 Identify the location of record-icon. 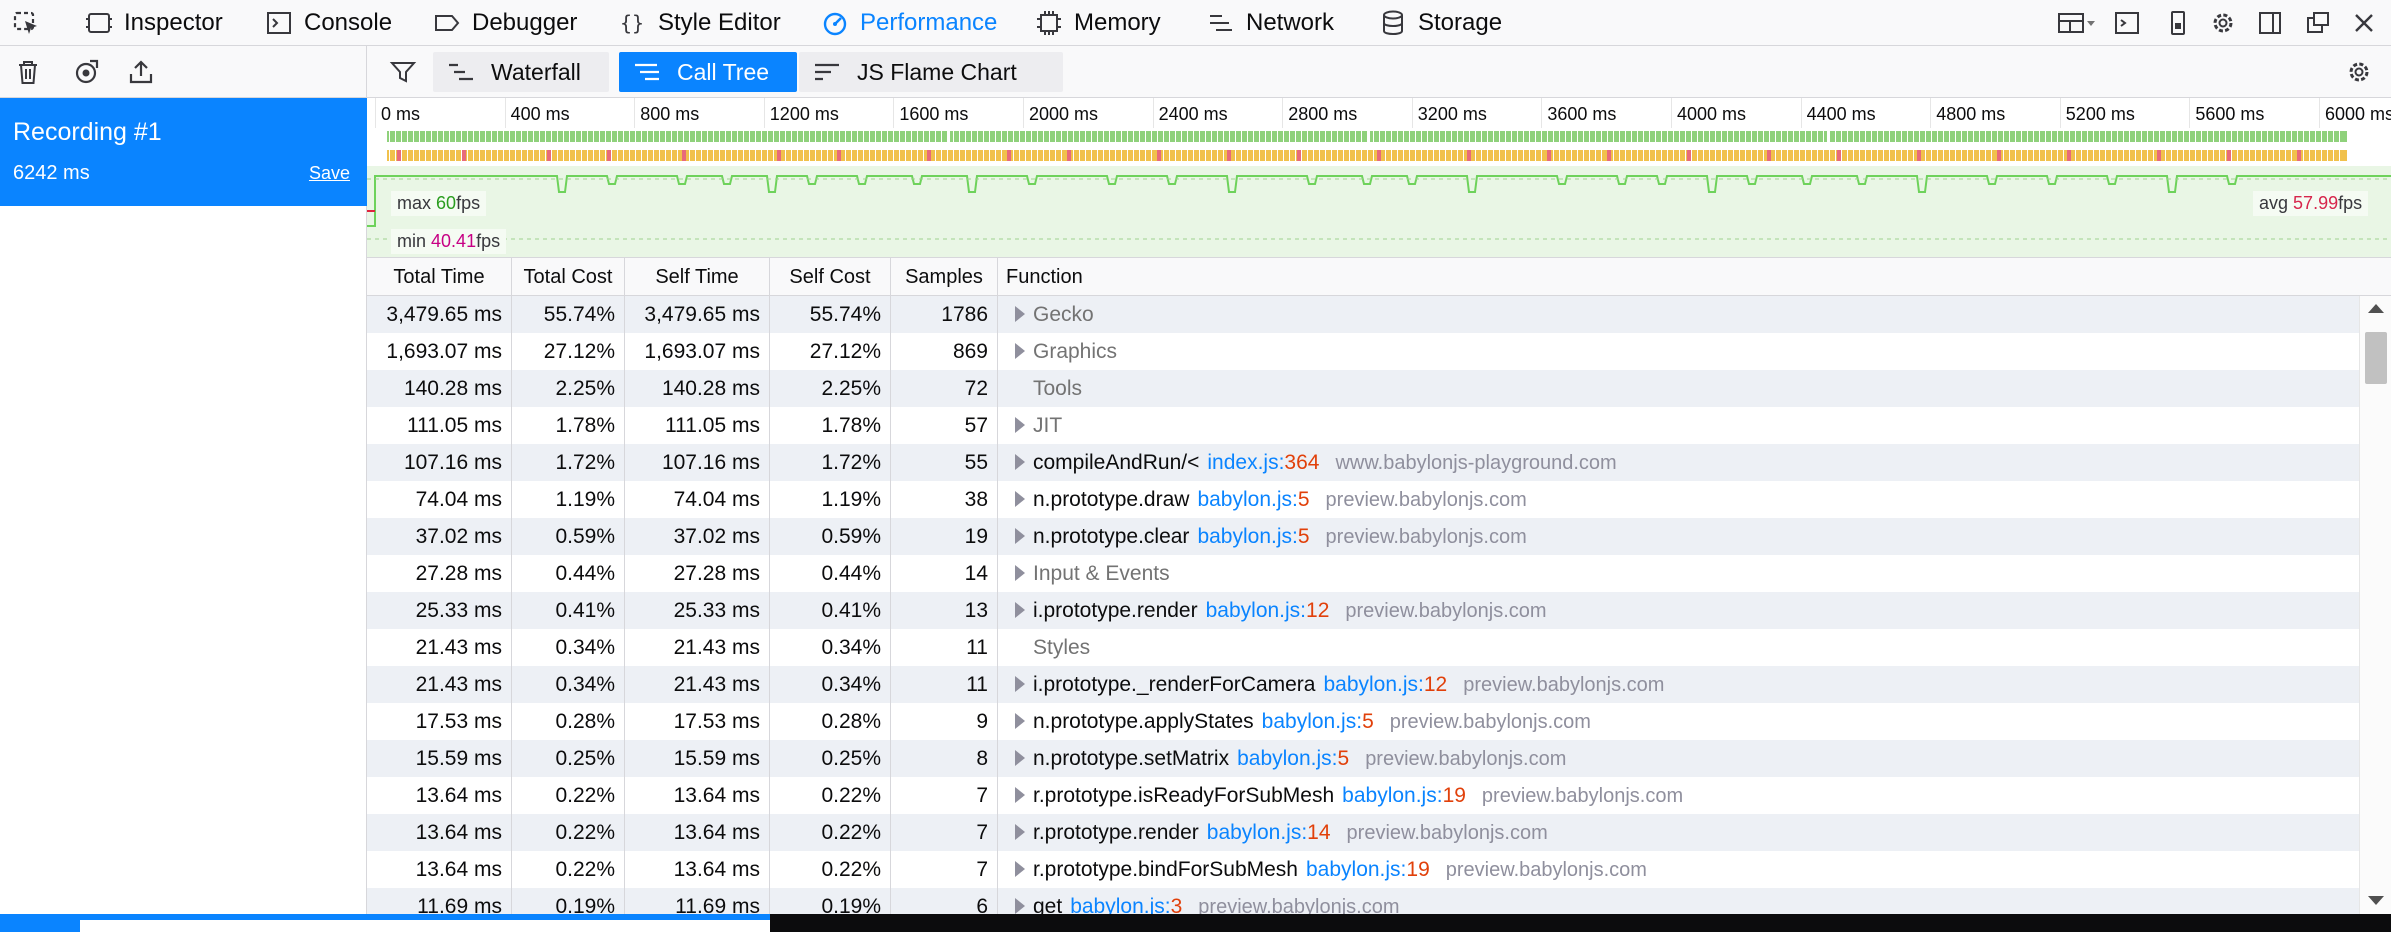
(86, 72).